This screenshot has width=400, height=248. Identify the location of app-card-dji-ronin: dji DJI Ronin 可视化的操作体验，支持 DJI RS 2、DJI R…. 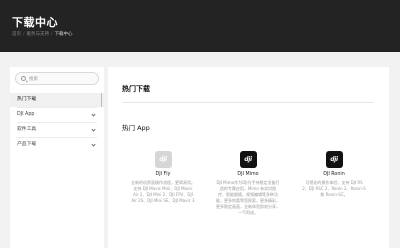
(334, 174).